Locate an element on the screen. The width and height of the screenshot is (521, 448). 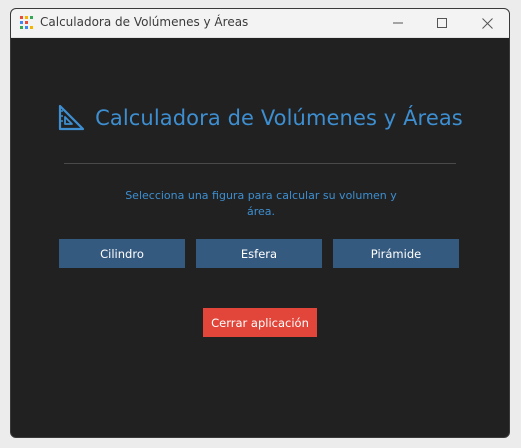
title-bar: Calculadora de Volúmenes y Áreas is located at coordinates (260, 23).